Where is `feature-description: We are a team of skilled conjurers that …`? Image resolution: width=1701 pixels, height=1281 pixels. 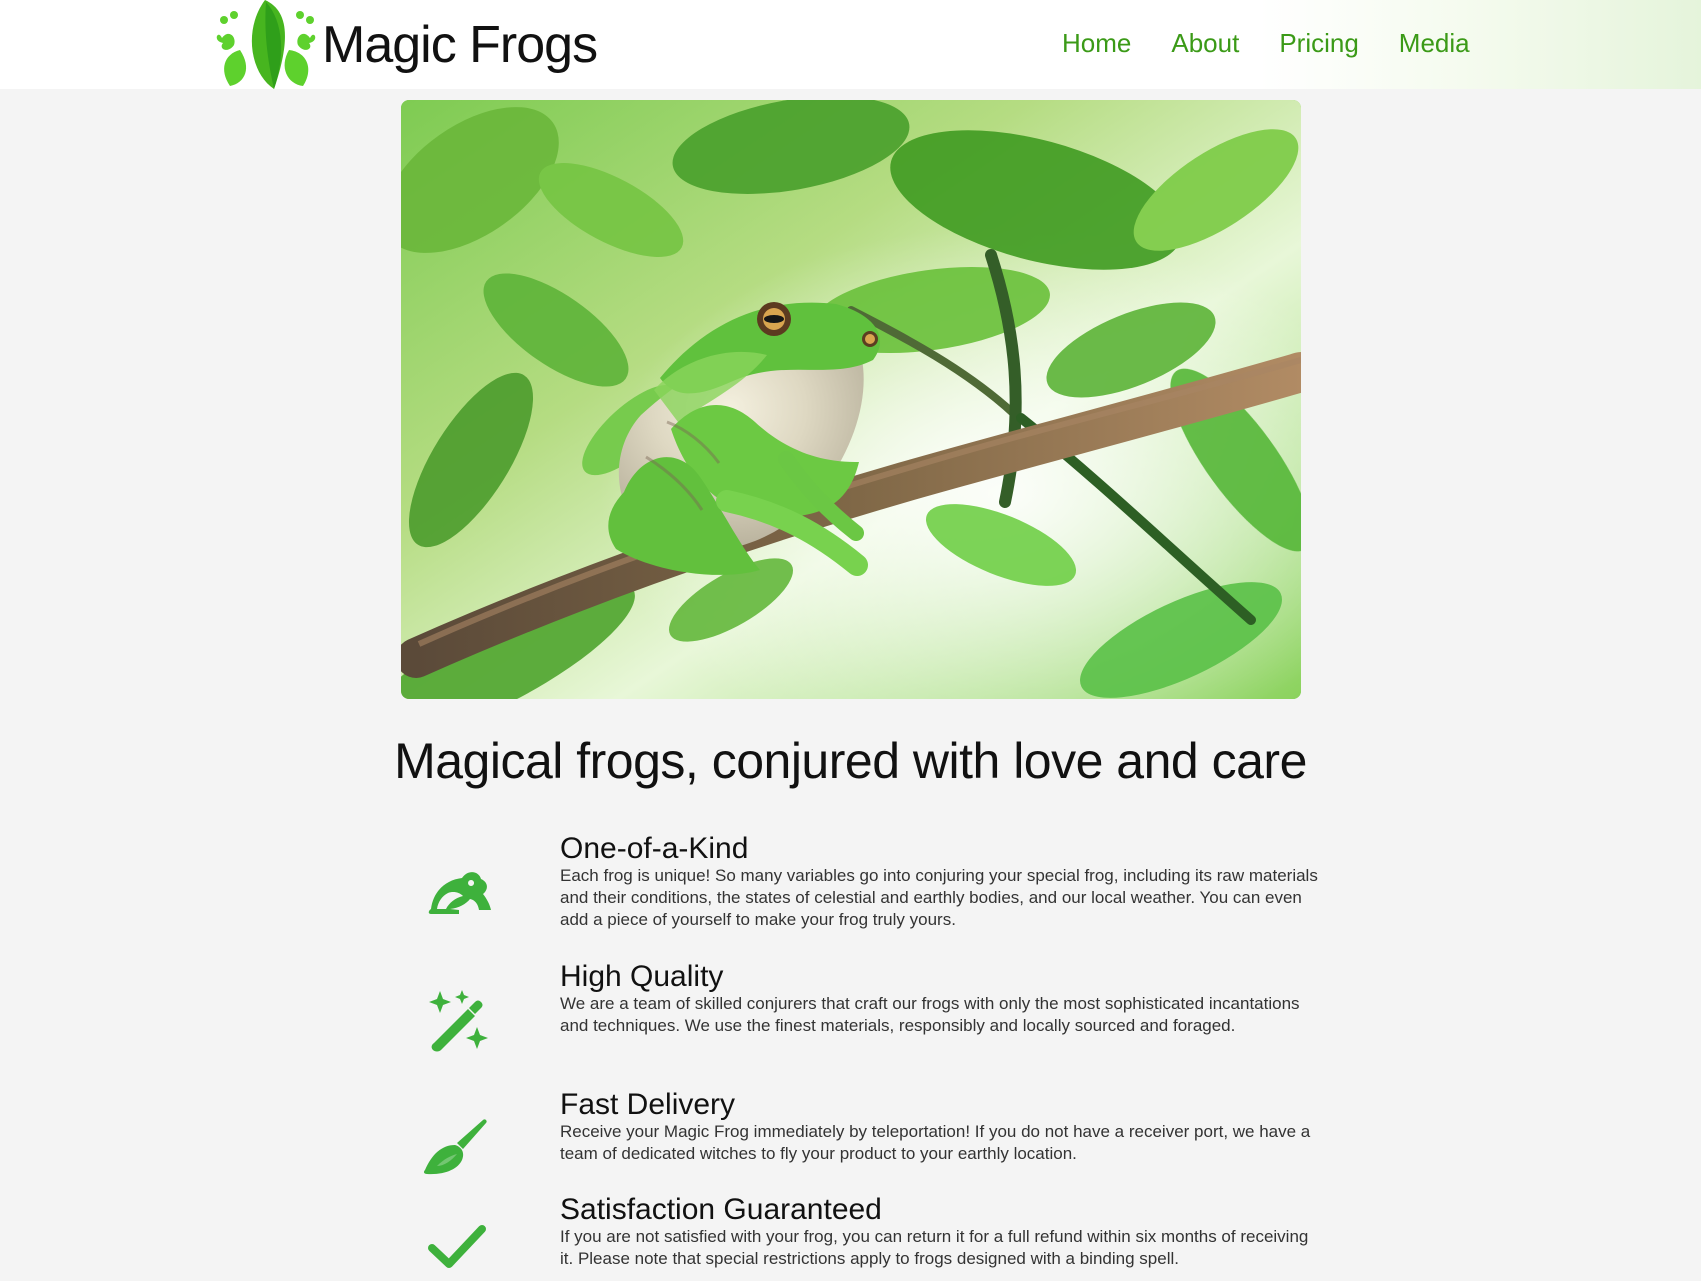 feature-description: We are a team of skilled conjurers that … is located at coordinates (930, 1014).